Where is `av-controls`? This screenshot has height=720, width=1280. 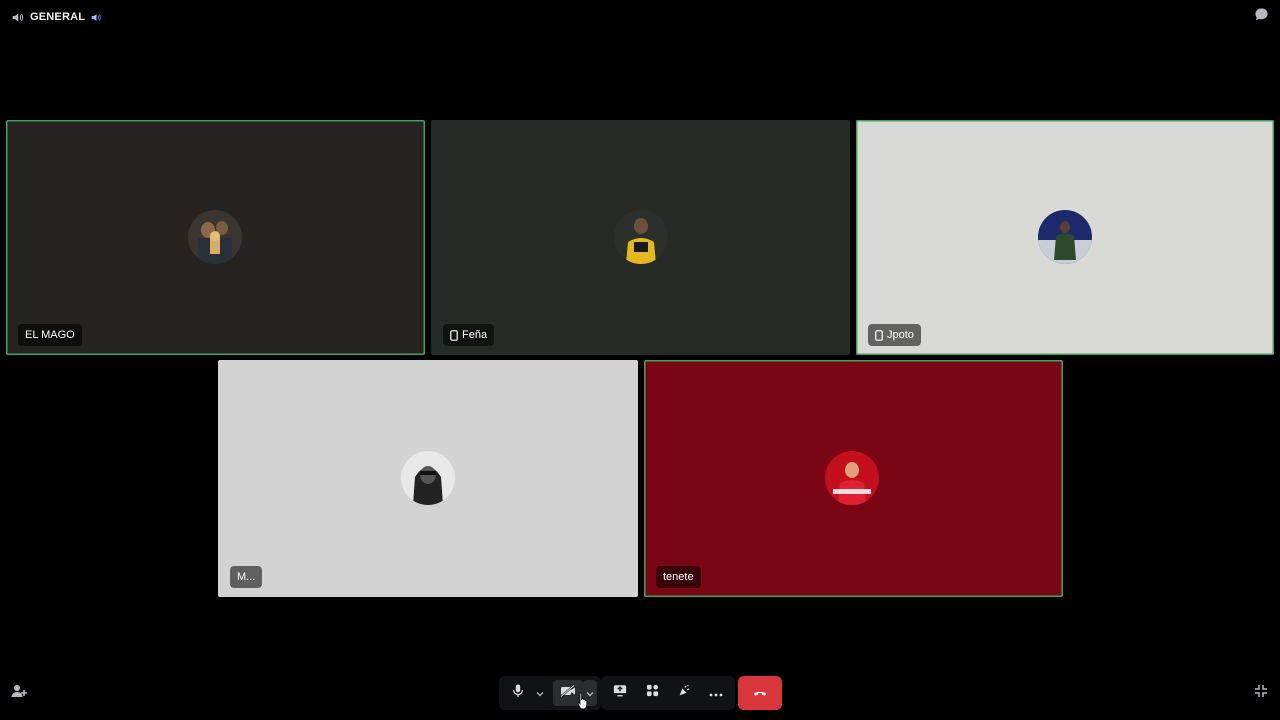 av-controls is located at coordinates (550, 693).